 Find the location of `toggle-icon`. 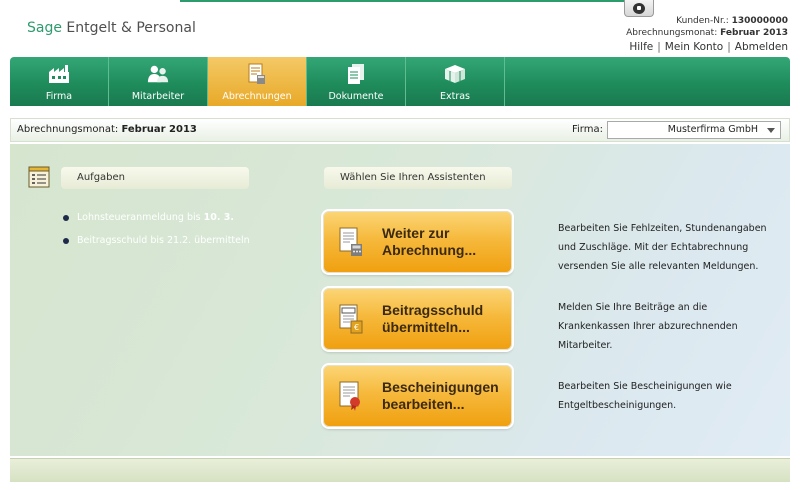

toggle-icon is located at coordinates (639, 8).